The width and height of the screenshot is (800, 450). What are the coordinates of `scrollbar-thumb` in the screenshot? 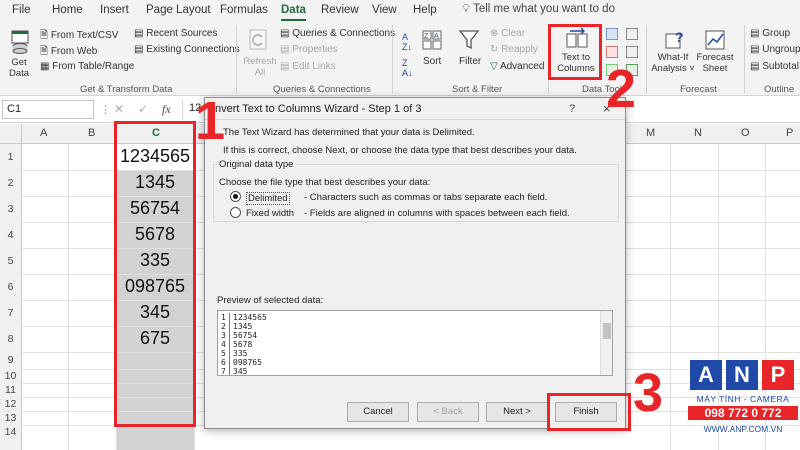 It's located at (607, 331).